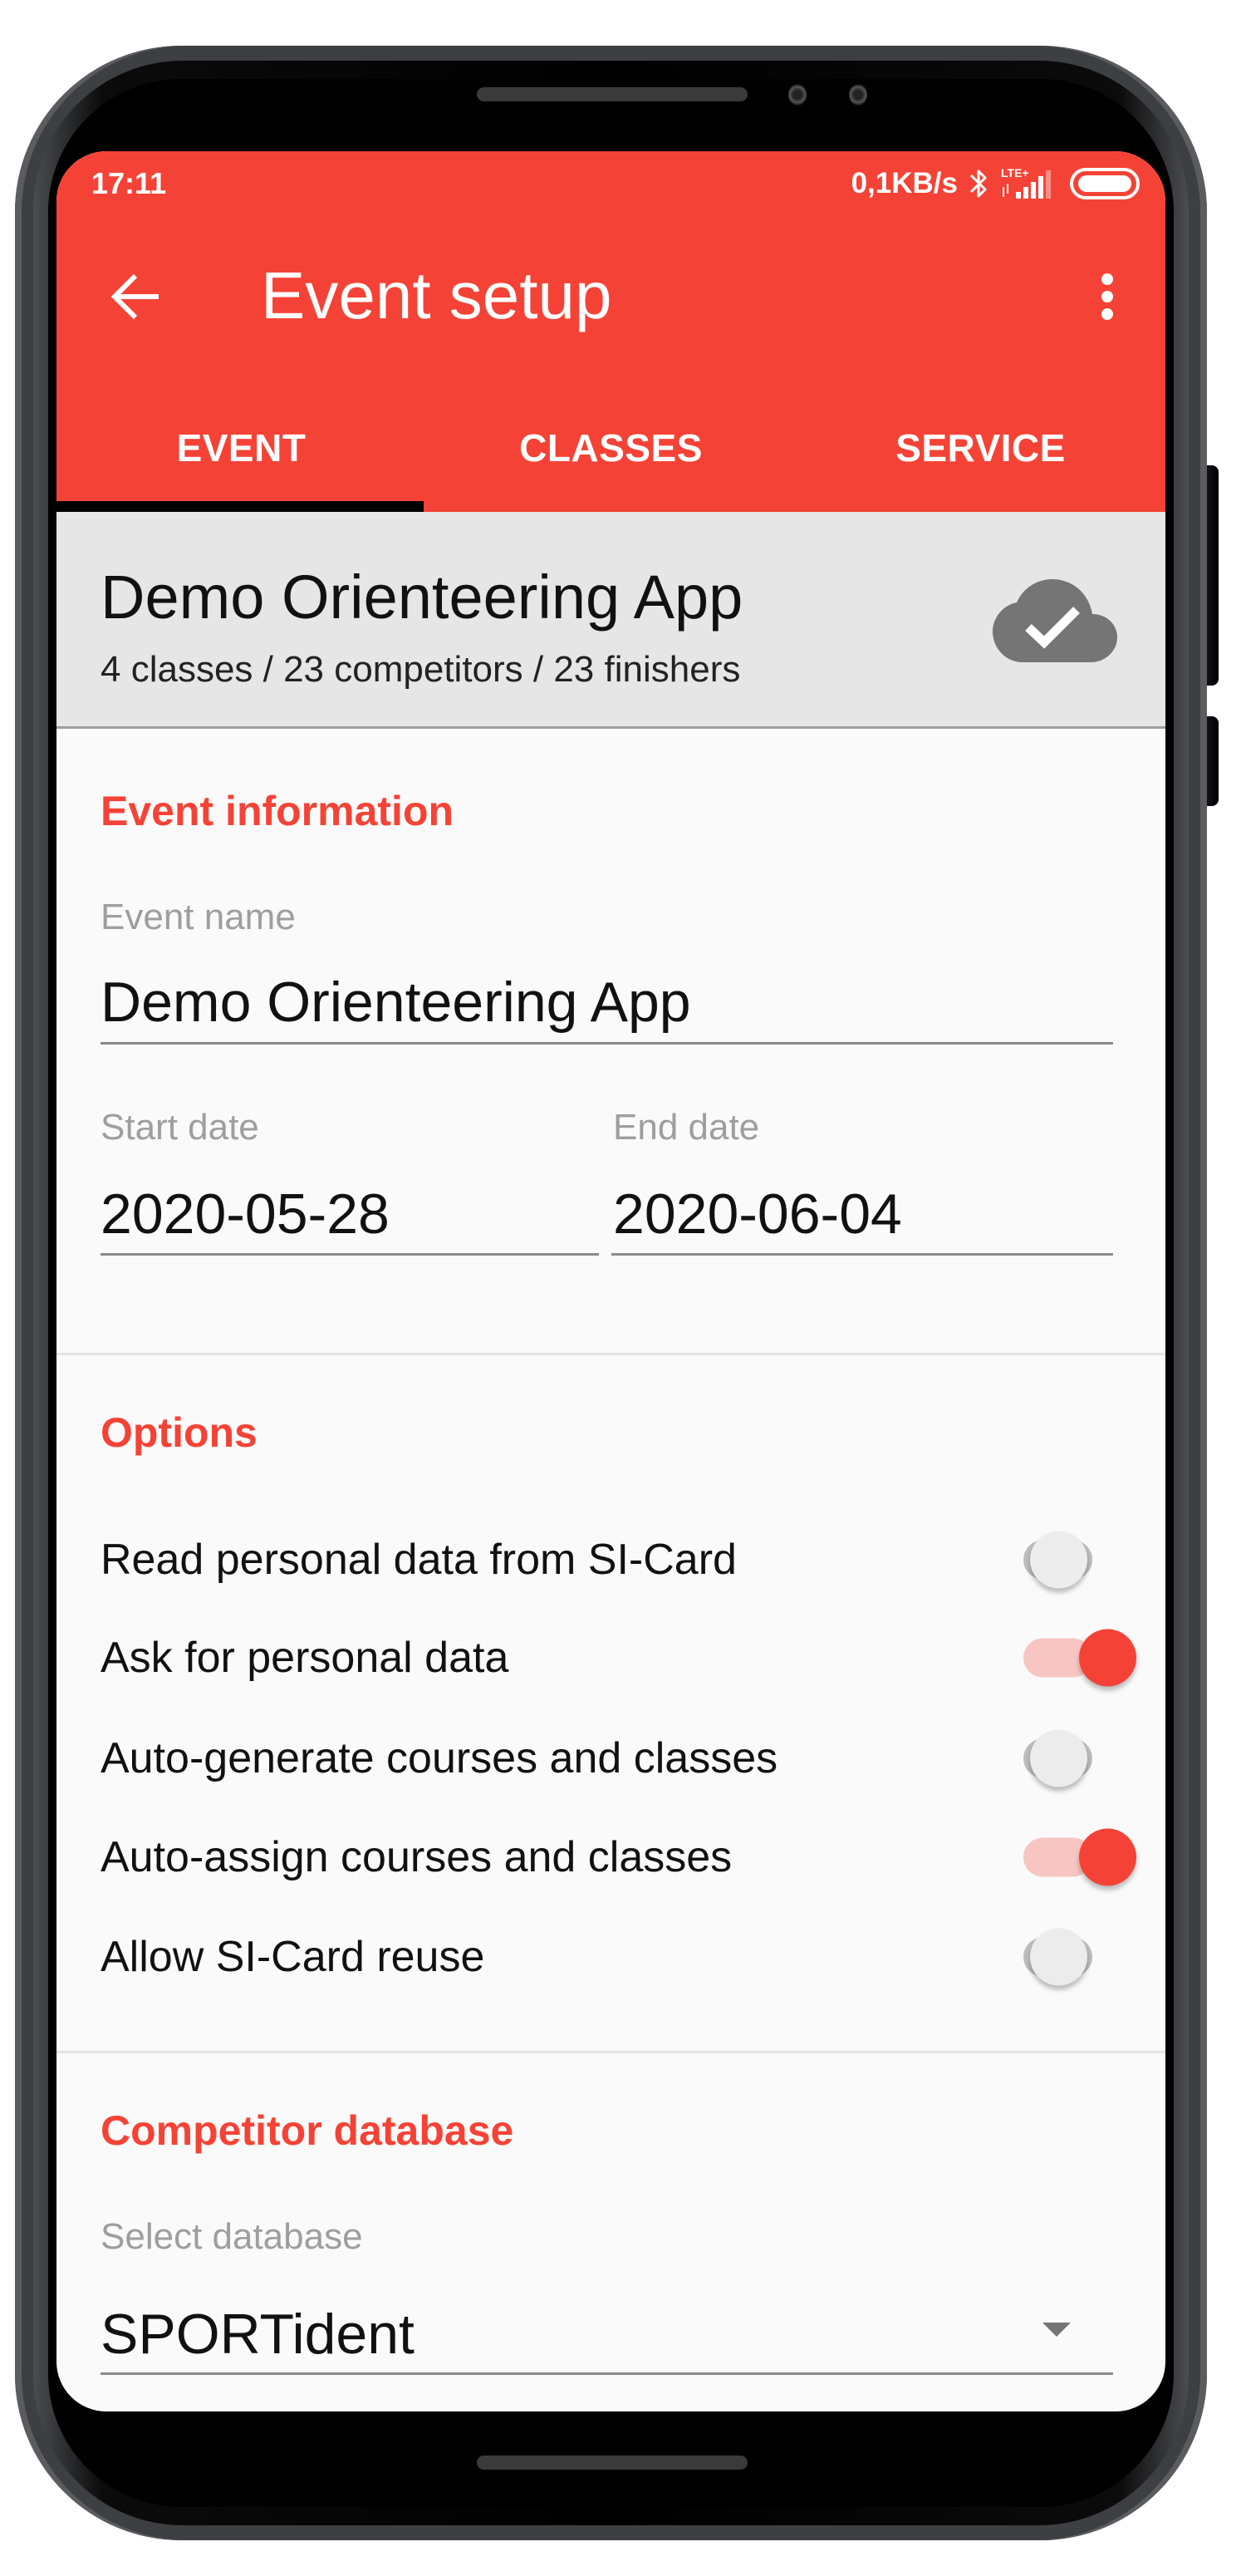 This screenshot has height=2576, width=1246. Describe the element at coordinates (607, 2373) in the screenshot. I see `database-select-underline` at that location.